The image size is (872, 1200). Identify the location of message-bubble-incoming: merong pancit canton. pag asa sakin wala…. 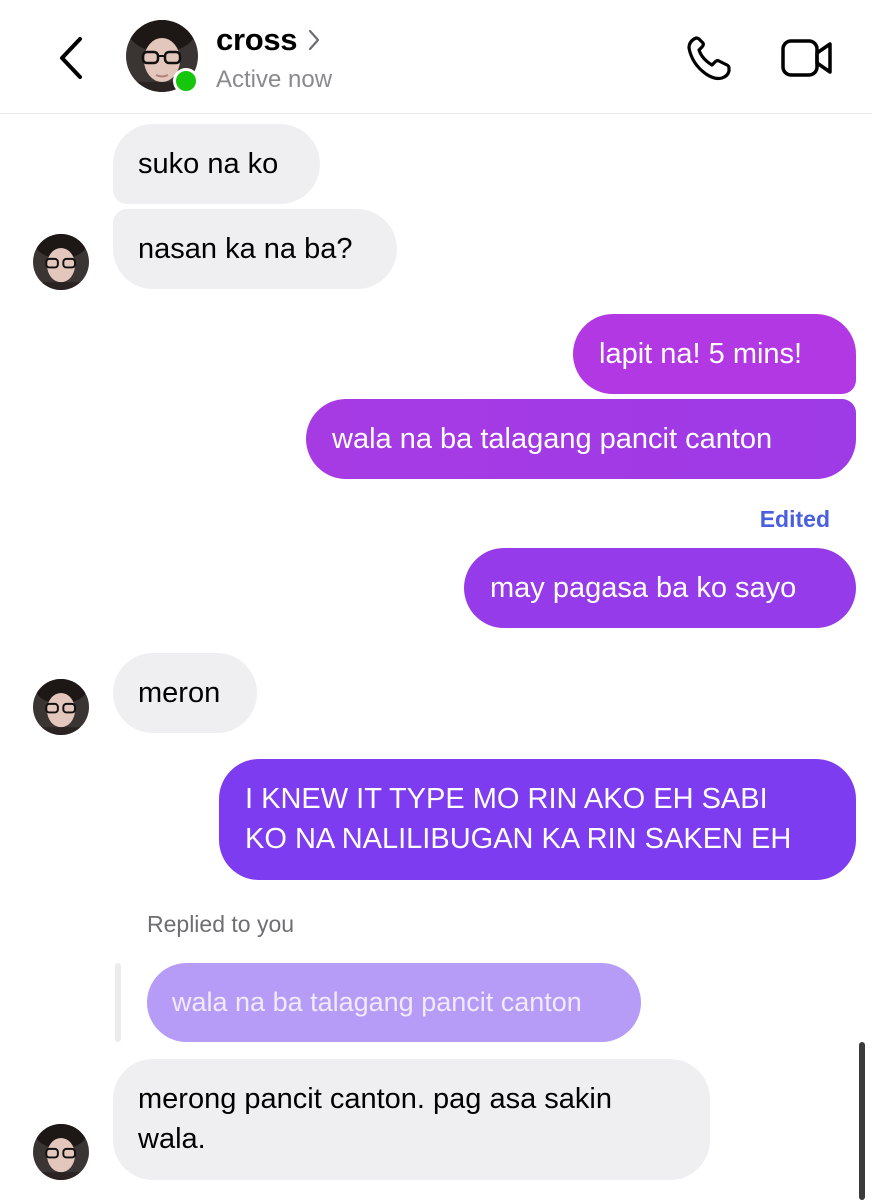
(411, 1119).